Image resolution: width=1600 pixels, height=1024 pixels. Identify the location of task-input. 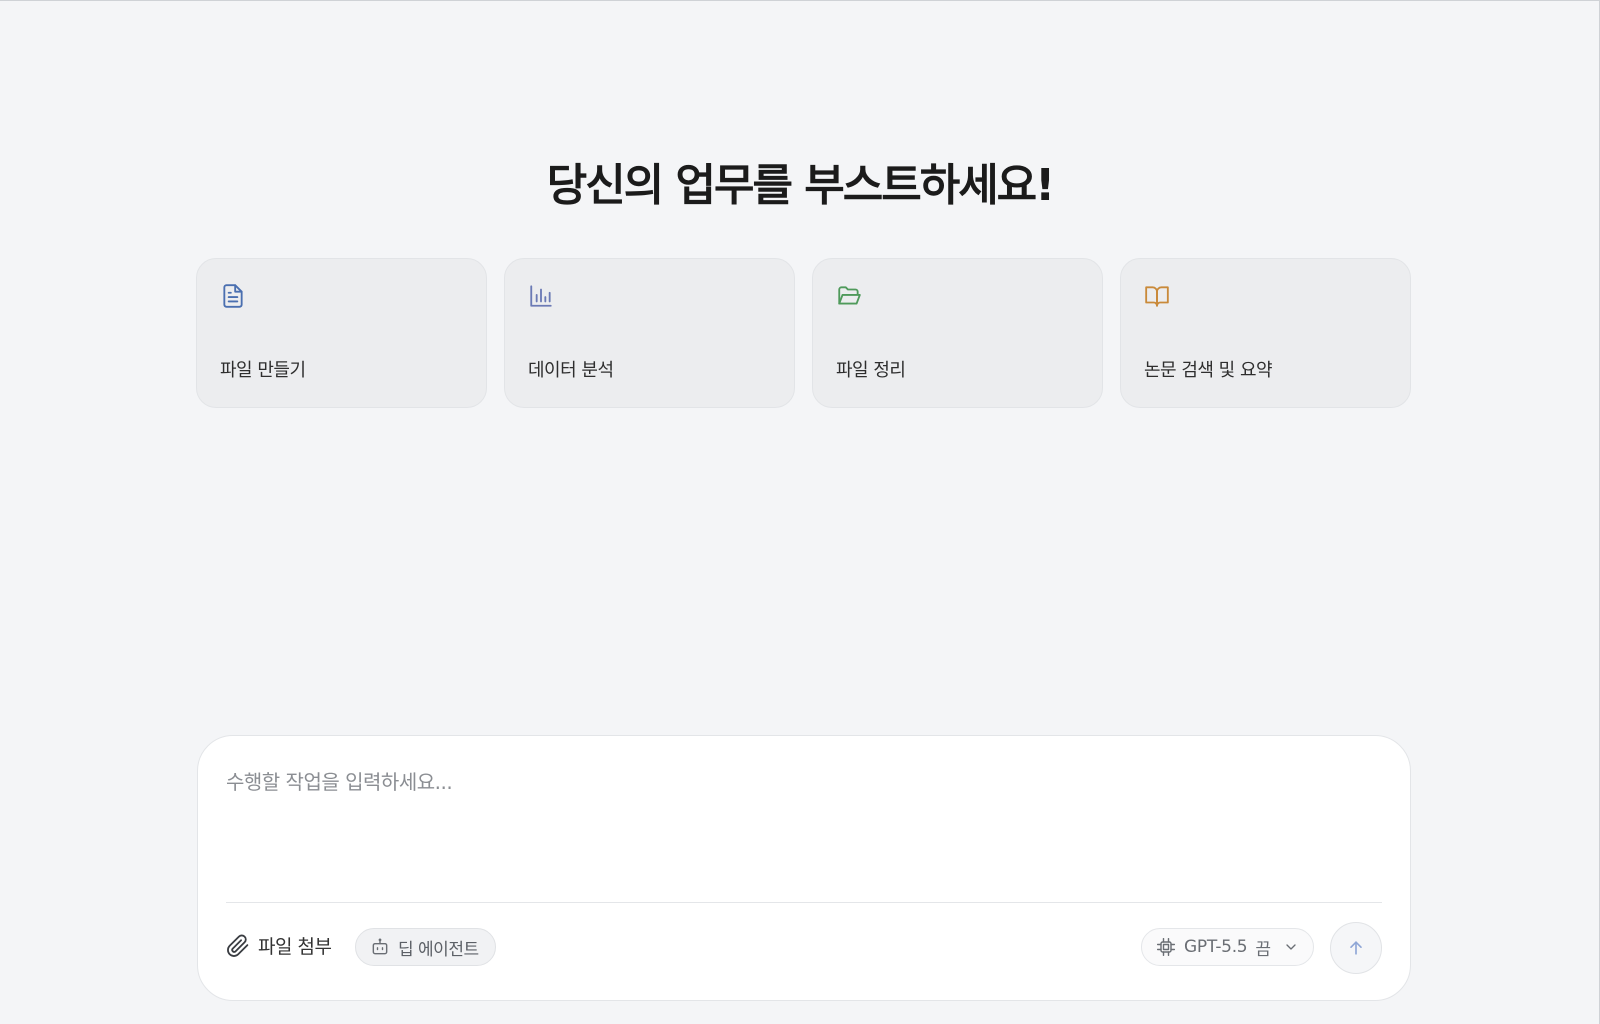
(801, 826).